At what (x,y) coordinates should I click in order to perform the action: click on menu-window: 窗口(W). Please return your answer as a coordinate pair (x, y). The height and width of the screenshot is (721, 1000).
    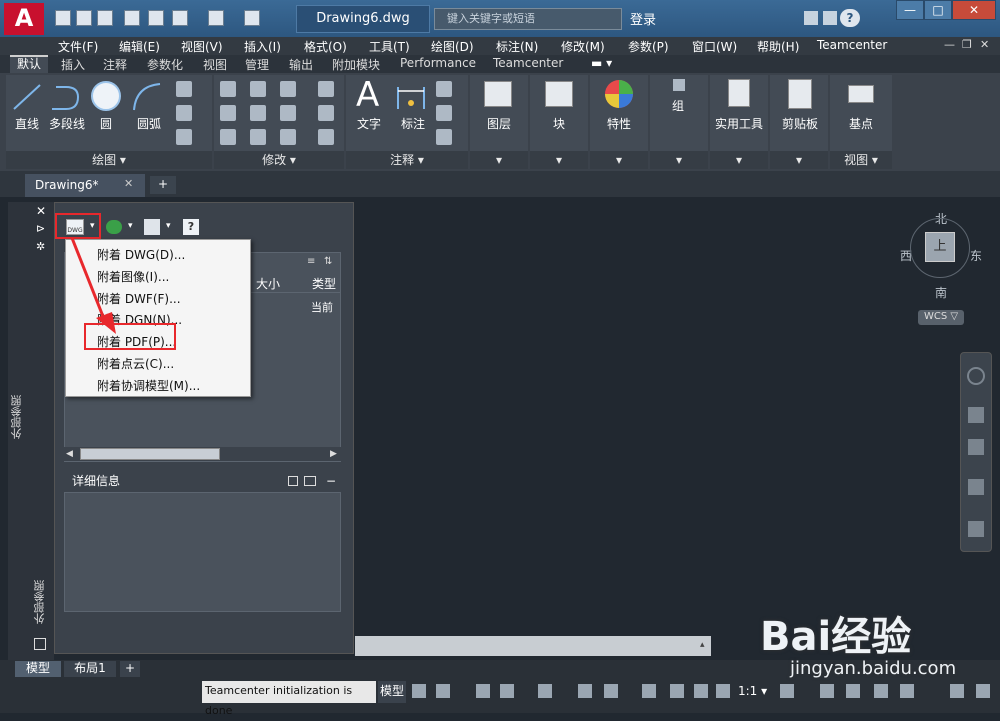
    Looking at the image, I should click on (714, 46).